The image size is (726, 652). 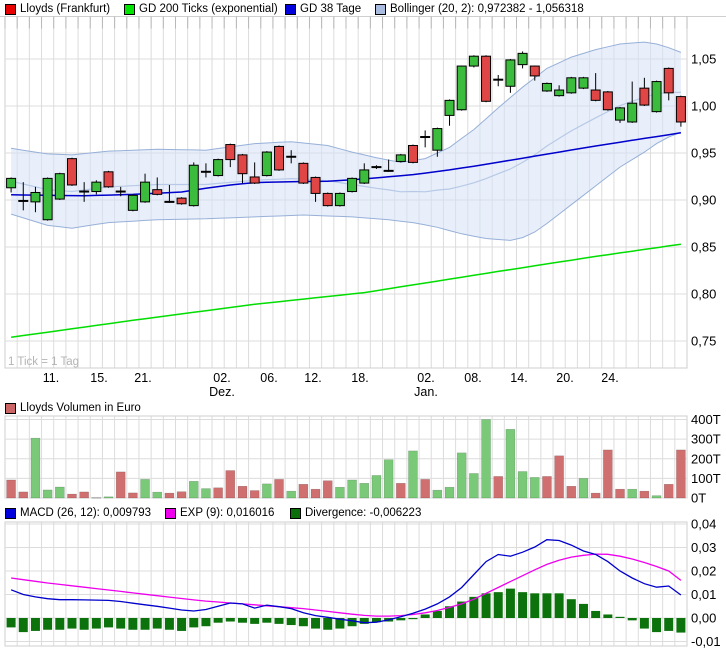 What do you see at coordinates (227, 513) in the screenshot?
I see `legend-label-exp: EXP (9): 0,016016` at bounding box center [227, 513].